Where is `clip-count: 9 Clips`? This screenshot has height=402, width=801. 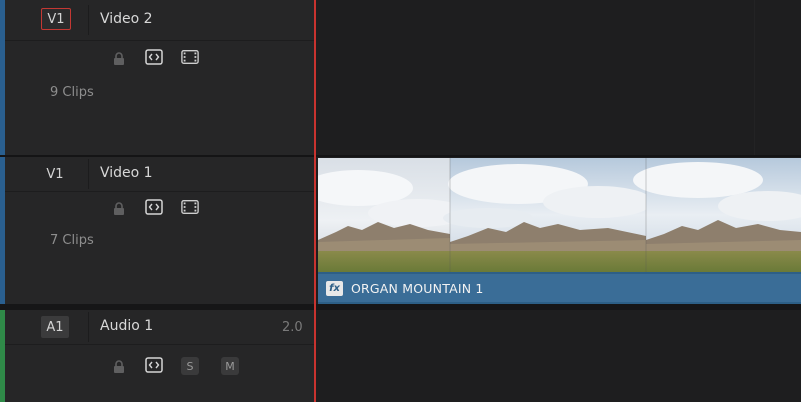
clip-count: 9 Clips is located at coordinates (72, 92).